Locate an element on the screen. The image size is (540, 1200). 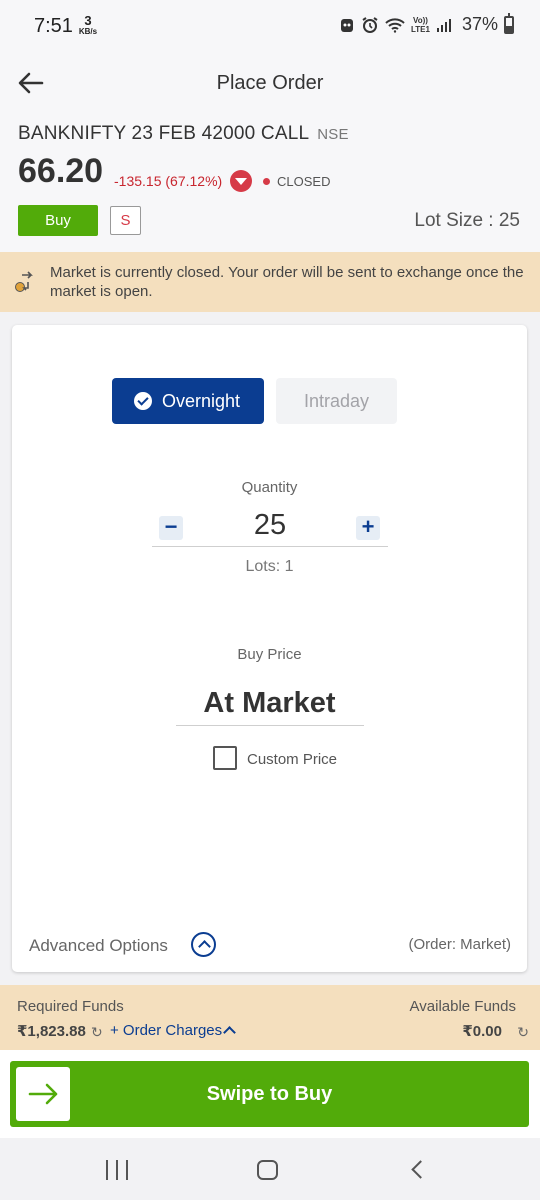
available-funds-label: Available Funds is located at coordinates (462, 1006).